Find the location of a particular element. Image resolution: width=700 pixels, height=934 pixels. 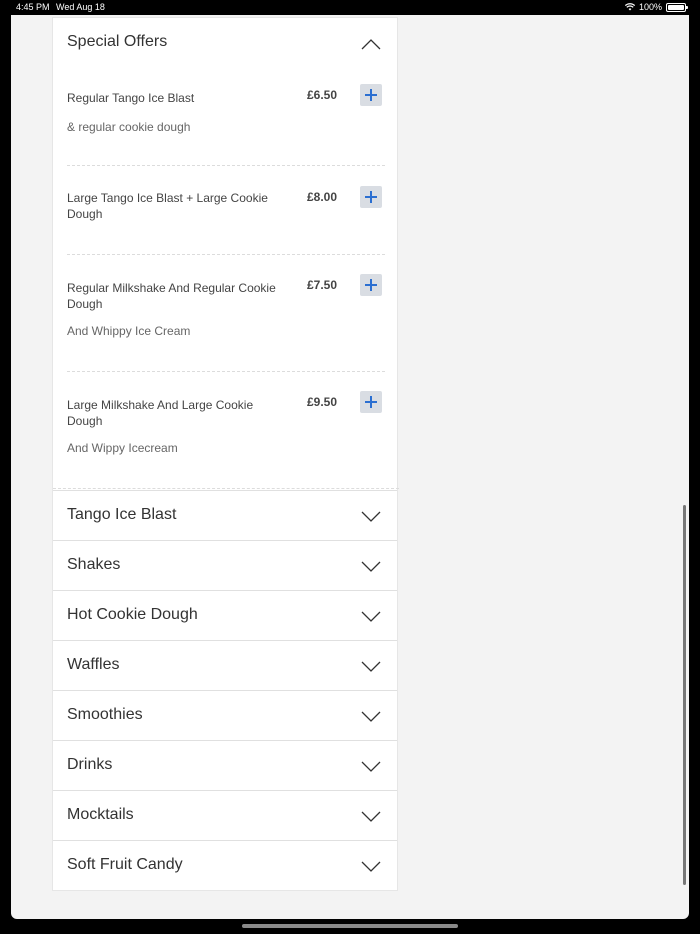

battery-percent: 100% is located at coordinates (650, 7).